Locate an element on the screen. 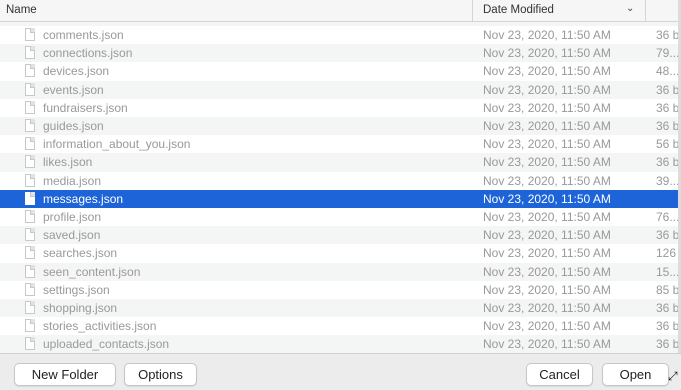 Image resolution: width=681 pixels, height=390 pixels. file-size: 126 is located at coordinates (666, 253).